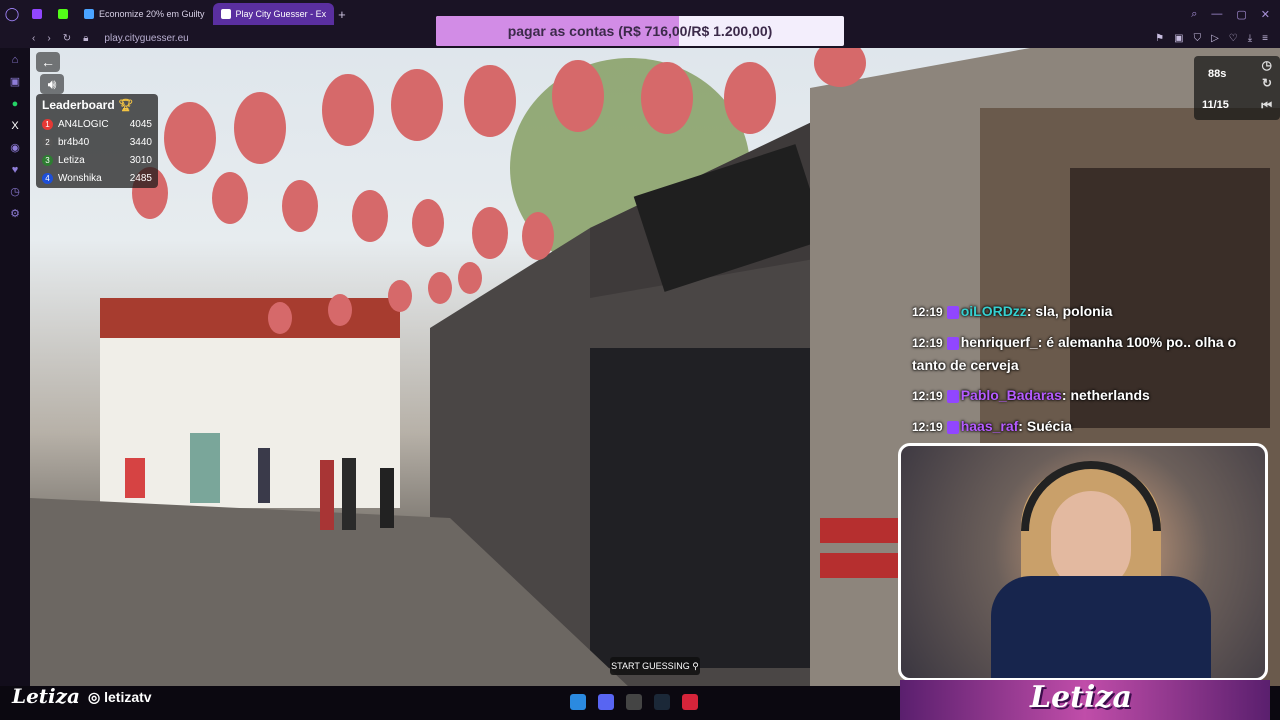 The width and height of the screenshot is (1280, 720). I want to click on clock-icon: ◷, so click(1267, 65).